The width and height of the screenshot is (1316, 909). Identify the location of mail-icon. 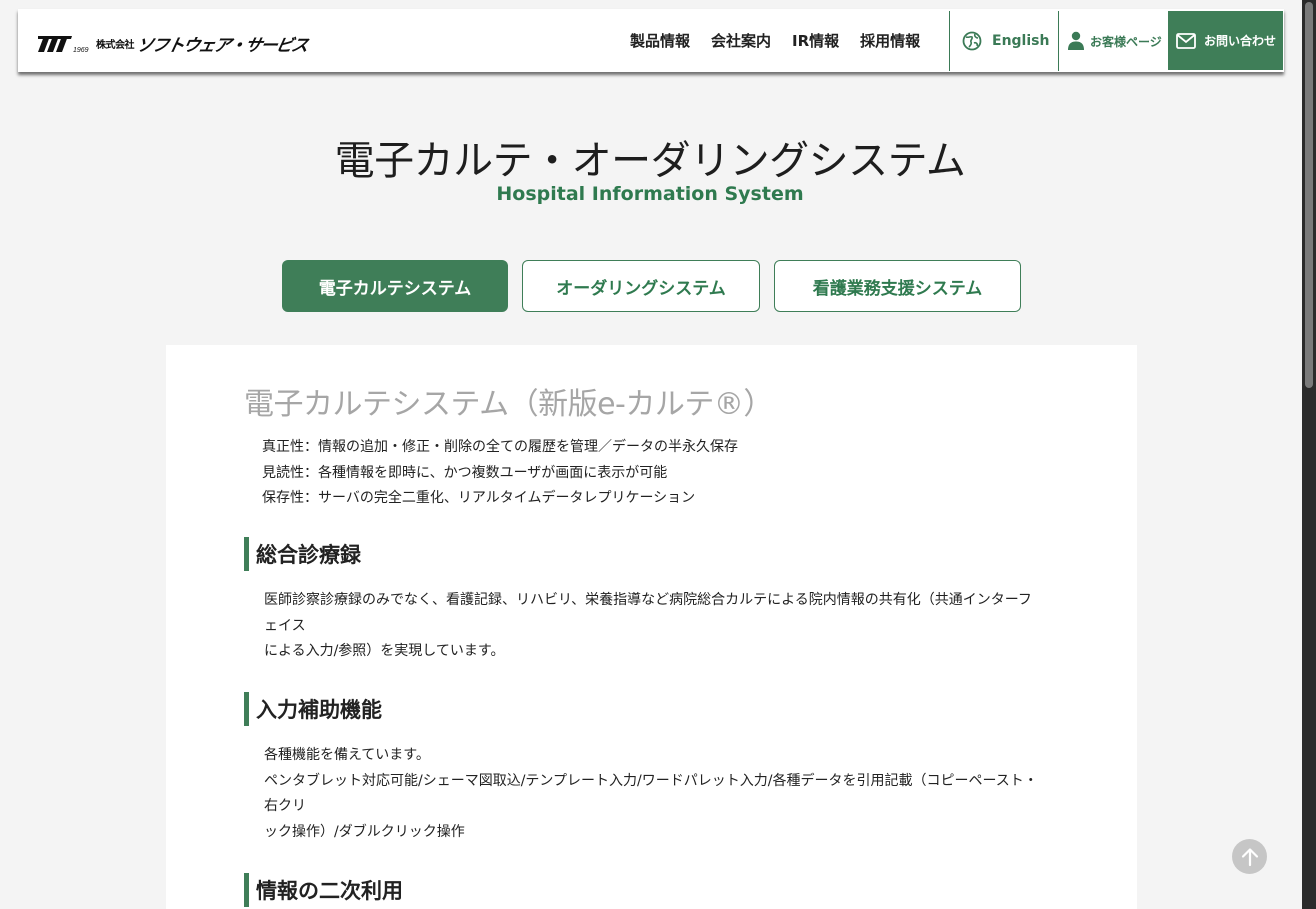
(1186, 40).